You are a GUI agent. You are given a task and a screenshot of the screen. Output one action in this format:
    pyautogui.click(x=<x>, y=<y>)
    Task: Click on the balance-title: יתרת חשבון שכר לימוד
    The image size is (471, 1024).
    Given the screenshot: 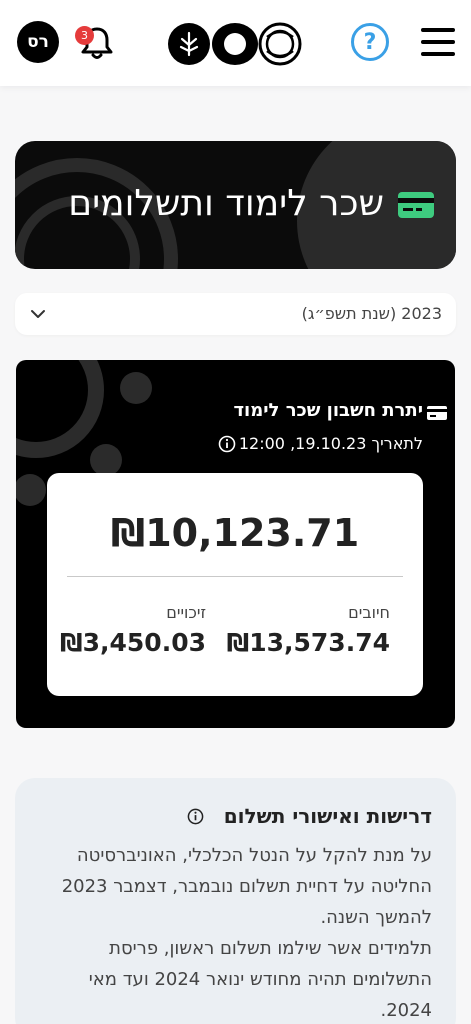 What is the action you would take?
    pyautogui.click(x=328, y=410)
    